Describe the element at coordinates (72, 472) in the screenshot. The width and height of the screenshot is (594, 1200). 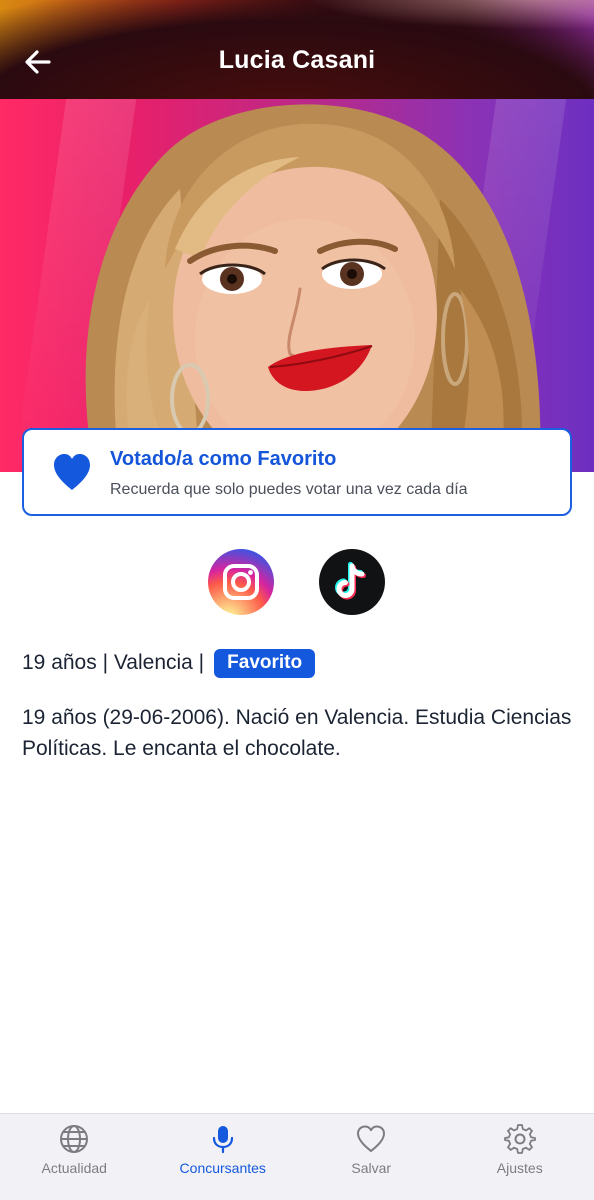
I see `heart-icon` at that location.